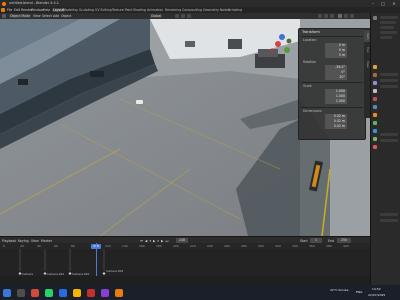 The height and width of the screenshot is (300, 400). I want to click on tab-geometry-nodes: Geometry Nodes, so click(216, 10).